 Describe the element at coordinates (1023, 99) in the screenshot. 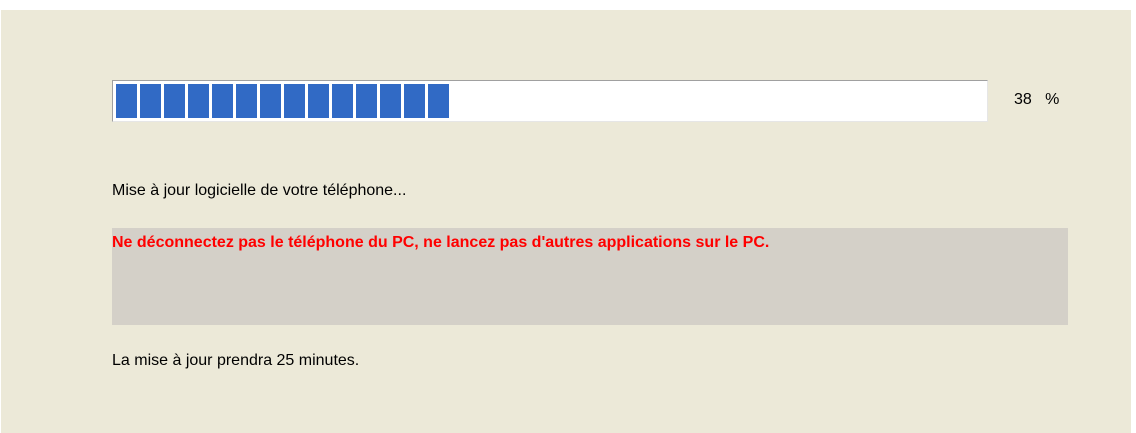

I see `progress-percent-value: 38` at that location.